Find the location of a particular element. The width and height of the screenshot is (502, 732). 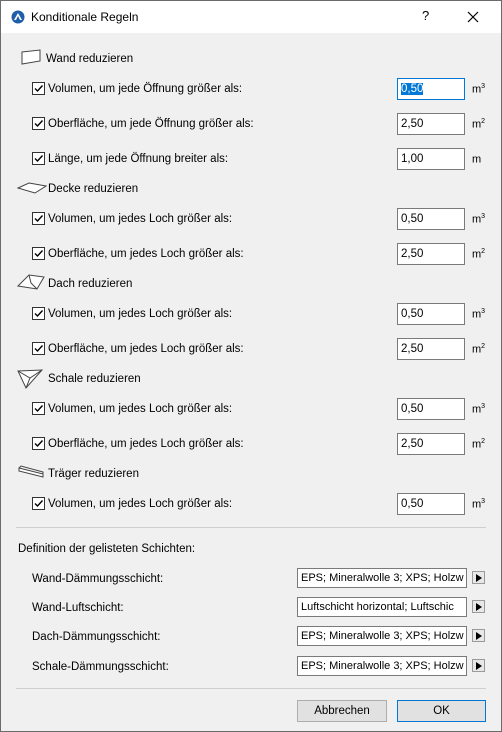

layers-field-wand-luft: Luftschicht horizontal; Luftschic is located at coordinates (382, 607).